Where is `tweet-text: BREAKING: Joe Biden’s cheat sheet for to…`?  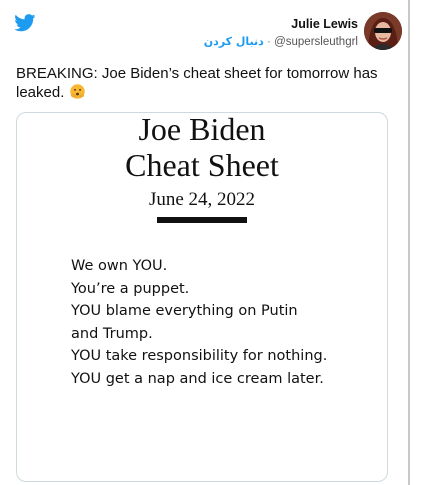
tweet-text: BREAKING: Joe Biden’s cheat sheet for to… is located at coordinates (206, 83).